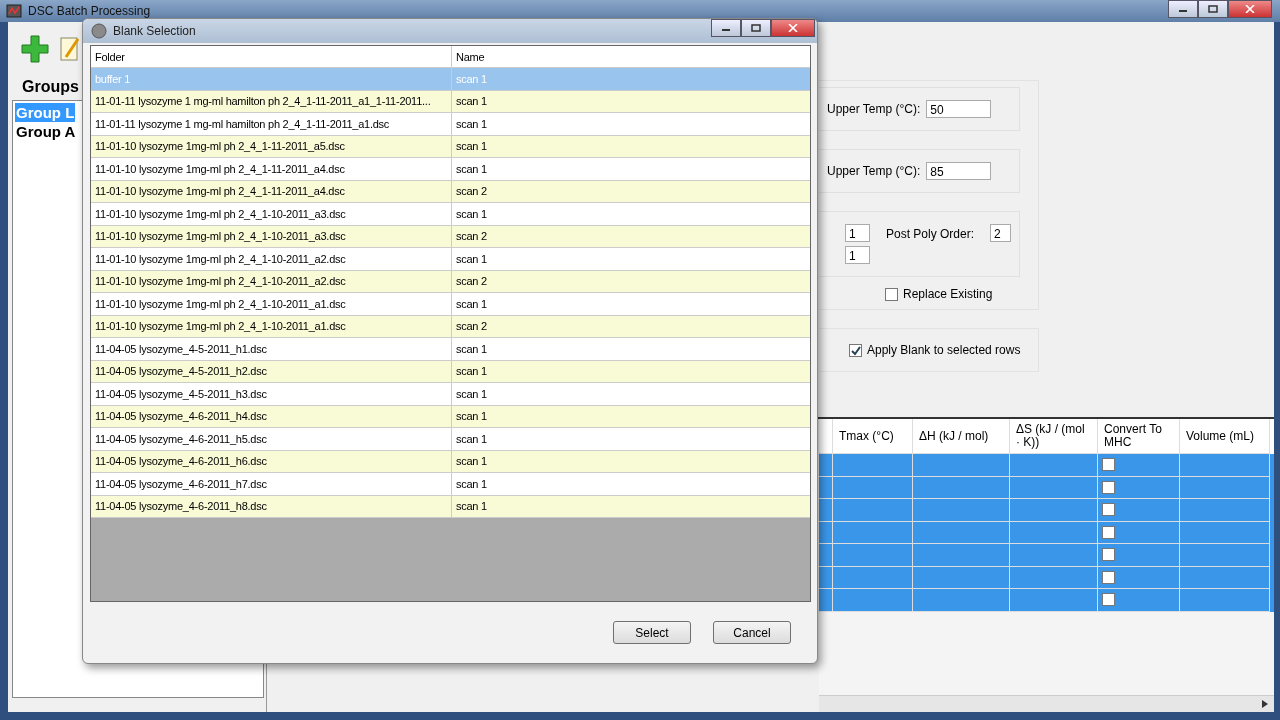 This screenshot has width=1280, height=720. I want to click on dialog-title: Blank Selection, so click(154, 31).